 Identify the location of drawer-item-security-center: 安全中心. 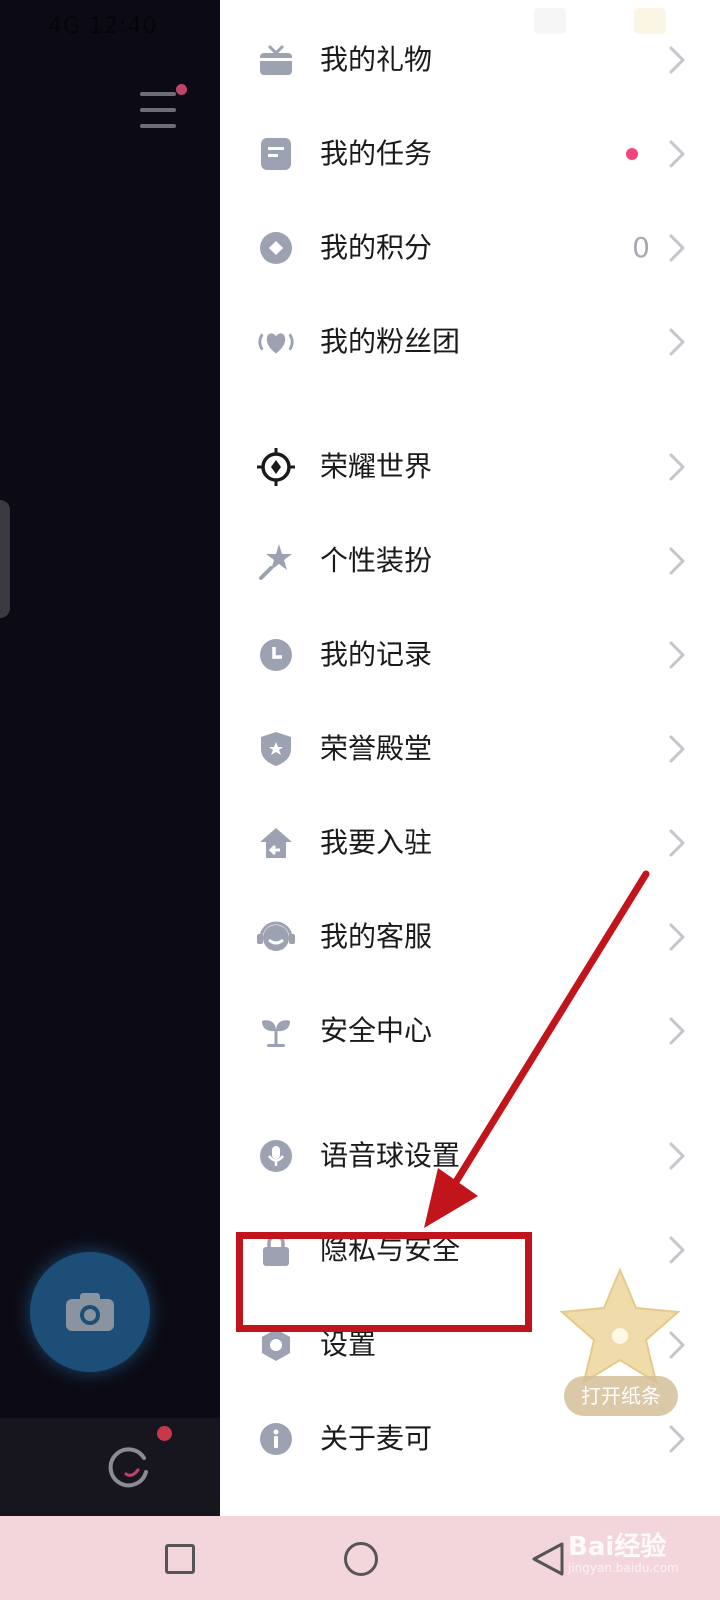
(470, 1031).